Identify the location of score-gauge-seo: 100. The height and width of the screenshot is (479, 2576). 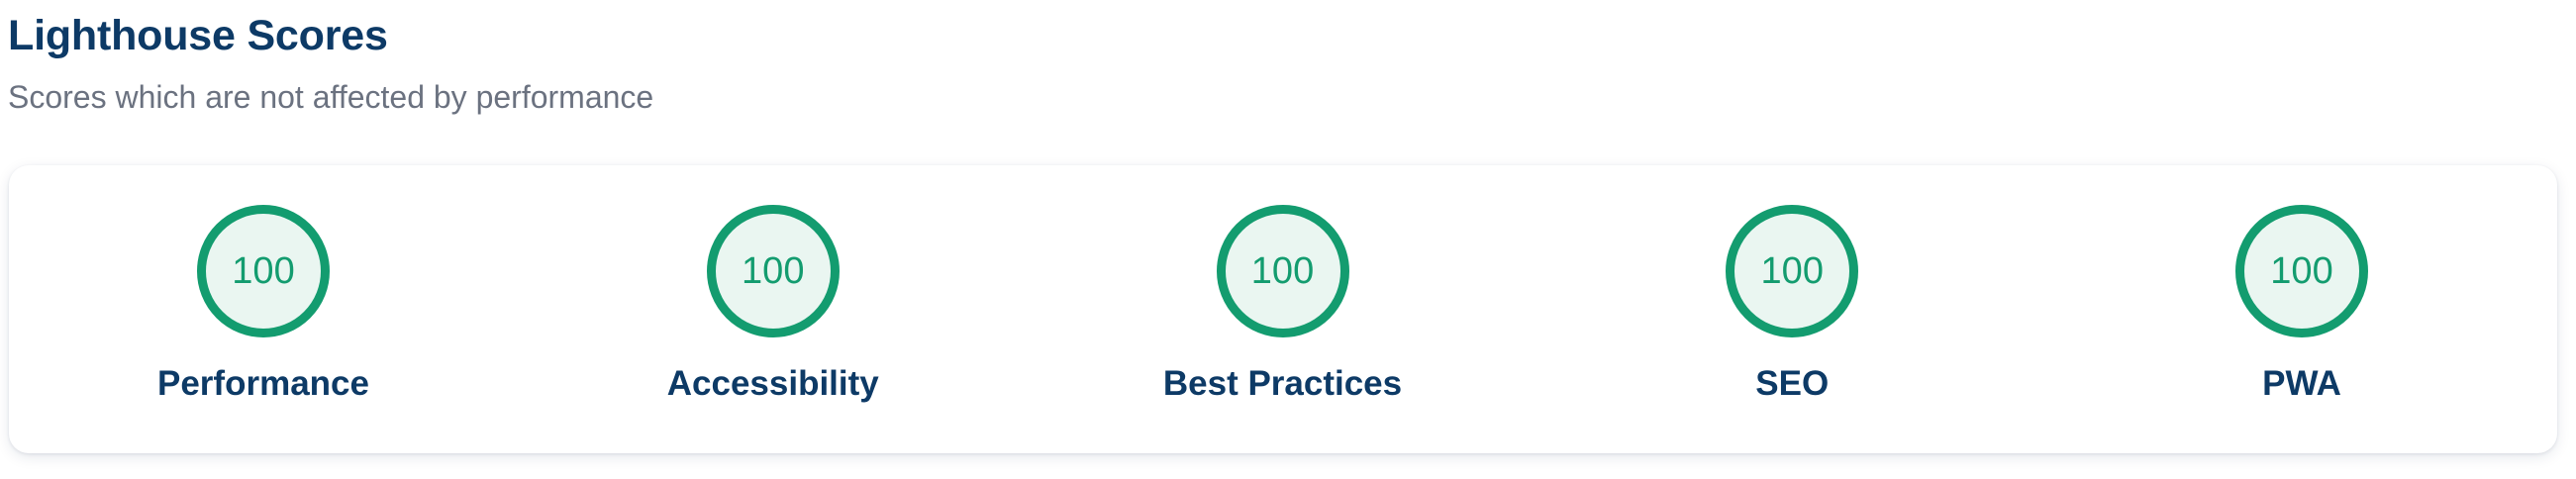
(1793, 271).